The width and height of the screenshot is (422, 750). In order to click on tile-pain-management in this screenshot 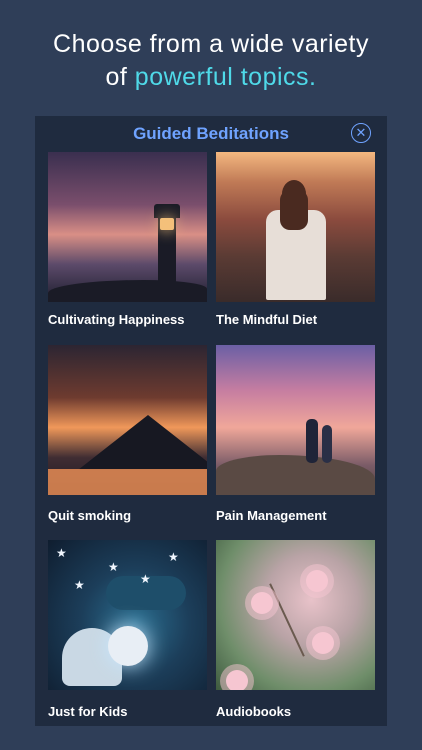, I will do `click(295, 420)`.